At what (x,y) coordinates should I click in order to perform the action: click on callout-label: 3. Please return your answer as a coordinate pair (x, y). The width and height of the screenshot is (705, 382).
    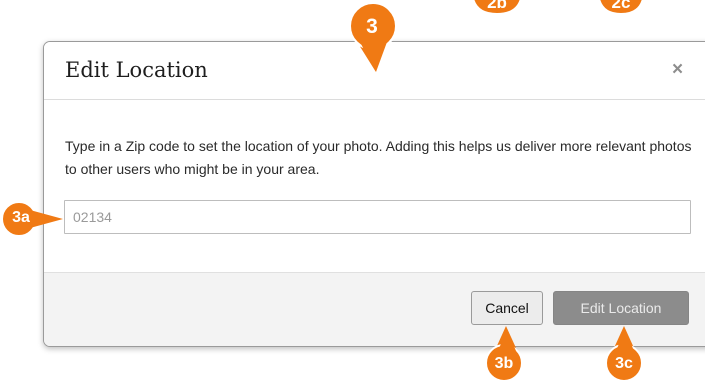
    Looking at the image, I should click on (372, 26).